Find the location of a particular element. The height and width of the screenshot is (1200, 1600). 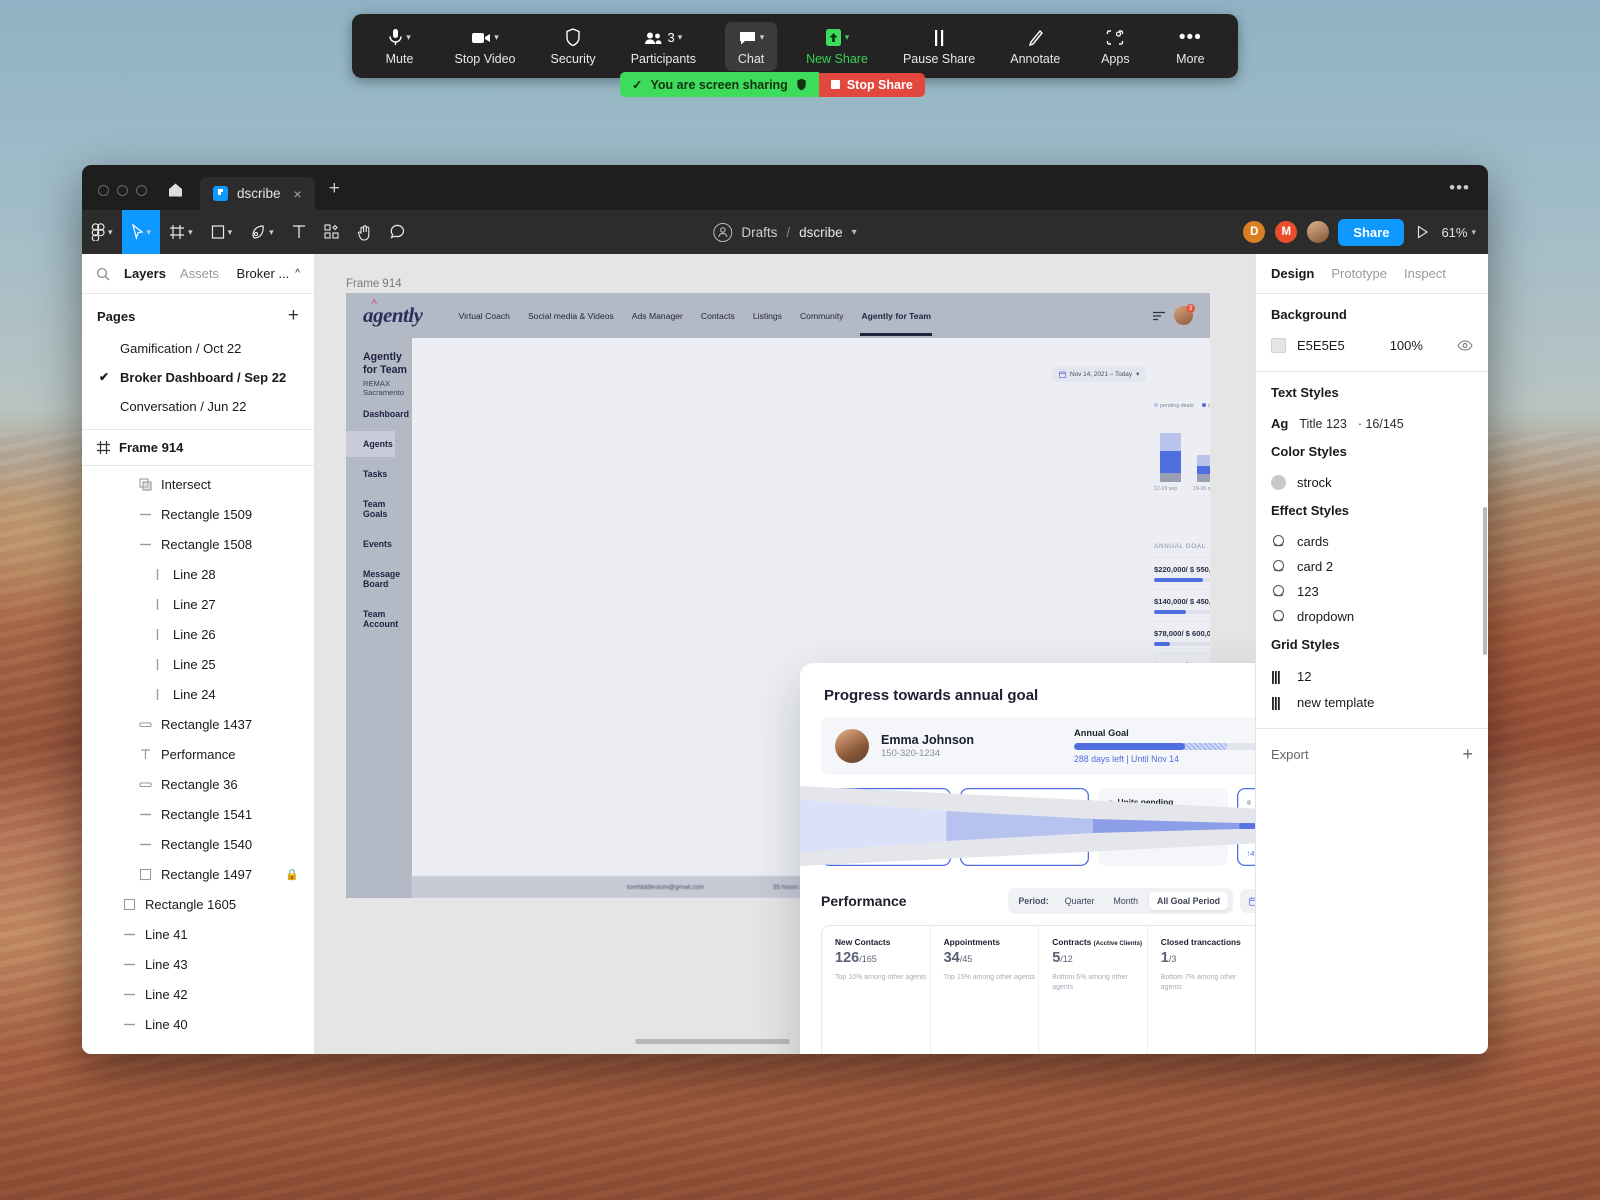

zoom-stop-video-button: ▾ Stop Video is located at coordinates (485, 46).